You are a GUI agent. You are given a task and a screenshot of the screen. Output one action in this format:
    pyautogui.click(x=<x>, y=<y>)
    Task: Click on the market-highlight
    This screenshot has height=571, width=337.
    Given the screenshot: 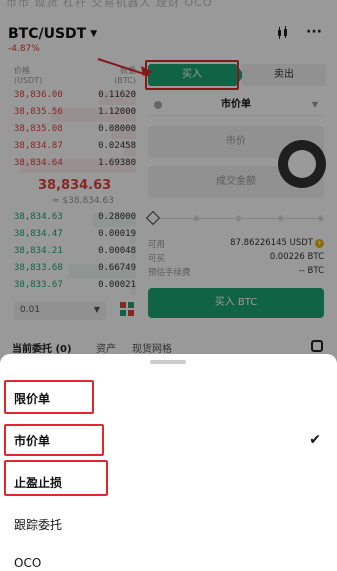 What is the action you would take?
    pyautogui.click(x=54, y=440)
    